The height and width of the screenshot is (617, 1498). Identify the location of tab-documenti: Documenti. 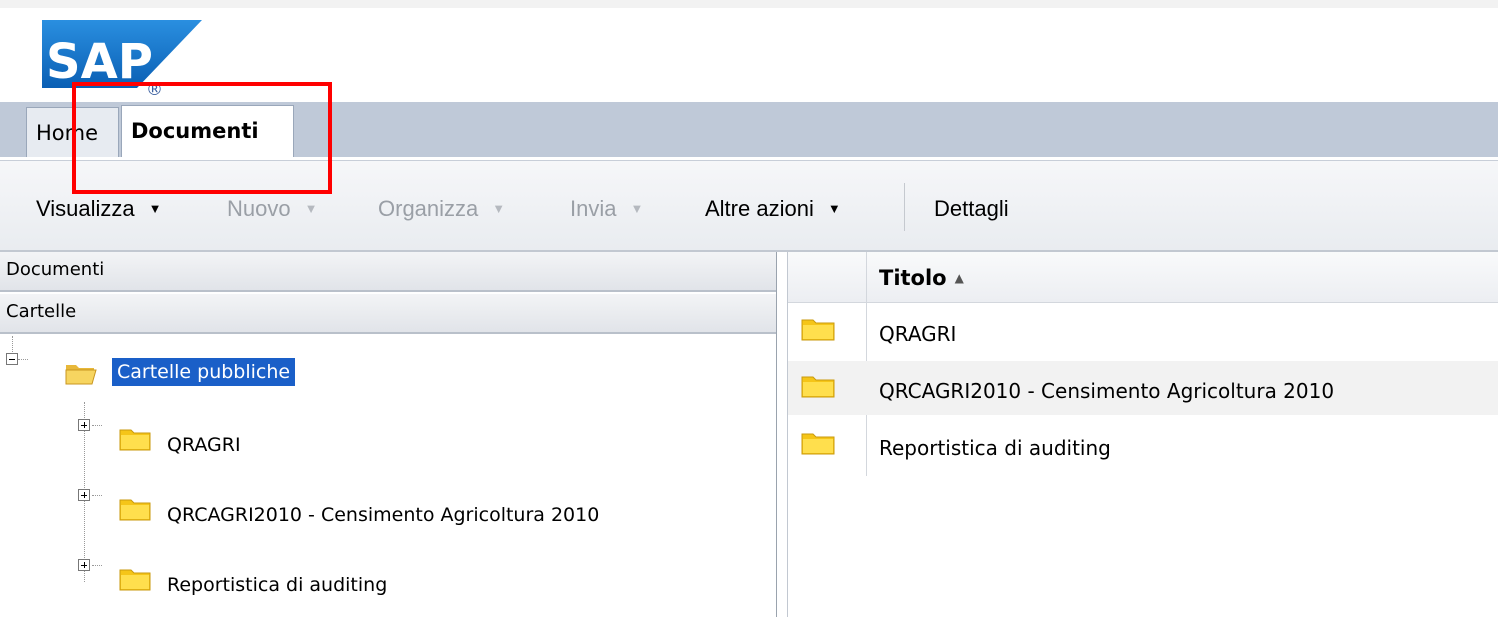
(207, 131).